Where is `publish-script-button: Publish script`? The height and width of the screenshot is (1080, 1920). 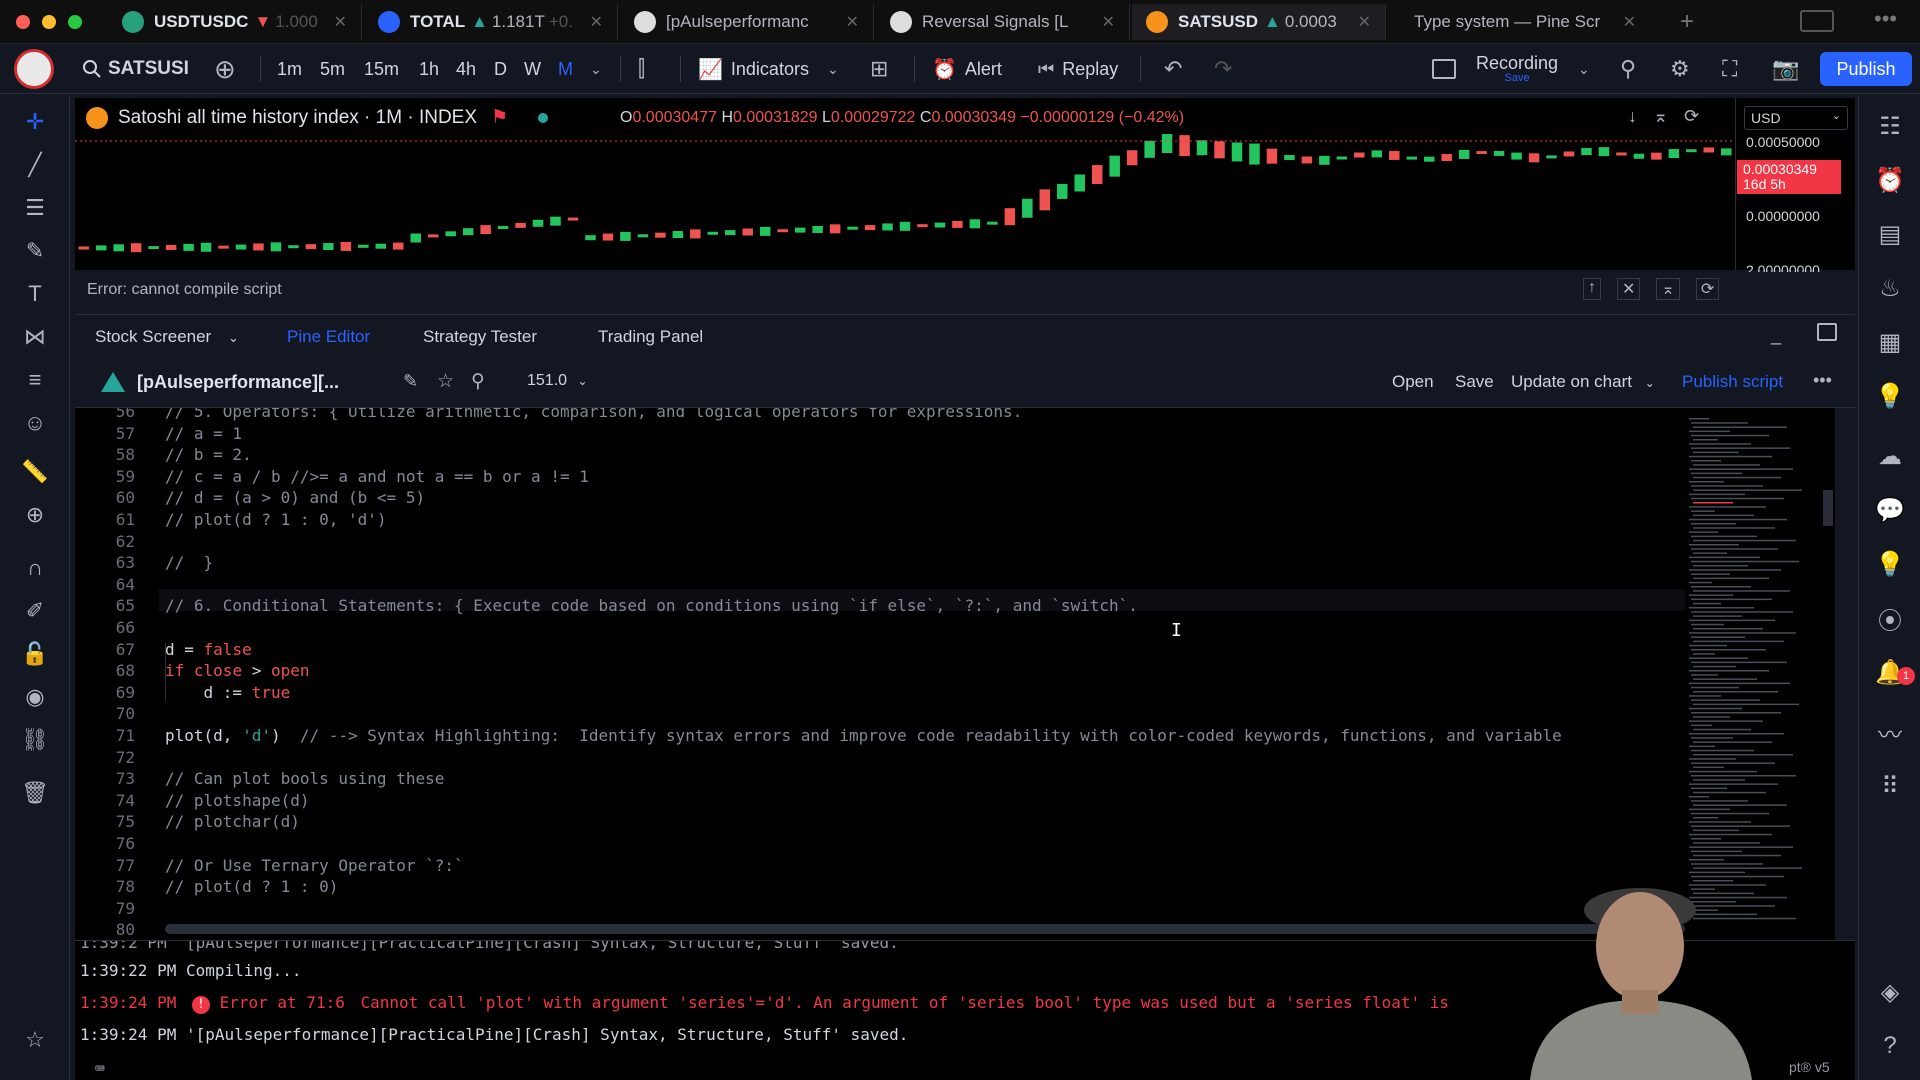
publish-script-button: Publish script is located at coordinates (1732, 382).